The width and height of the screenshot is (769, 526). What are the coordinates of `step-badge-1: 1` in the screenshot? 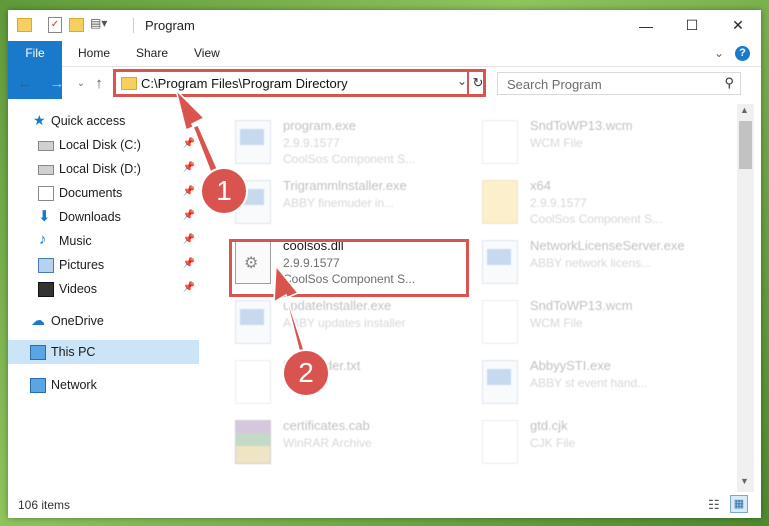 It's located at (224, 191).